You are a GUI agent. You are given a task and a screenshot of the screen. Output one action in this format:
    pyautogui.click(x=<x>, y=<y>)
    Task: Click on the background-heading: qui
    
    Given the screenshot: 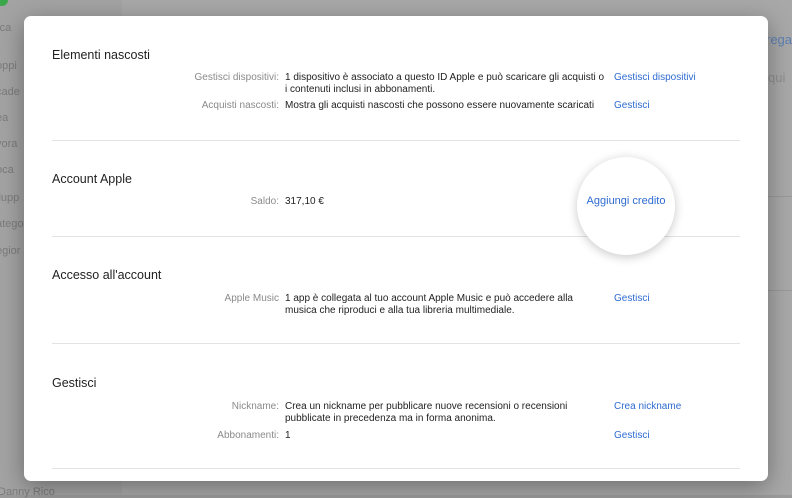 What is the action you would take?
    pyautogui.click(x=777, y=77)
    